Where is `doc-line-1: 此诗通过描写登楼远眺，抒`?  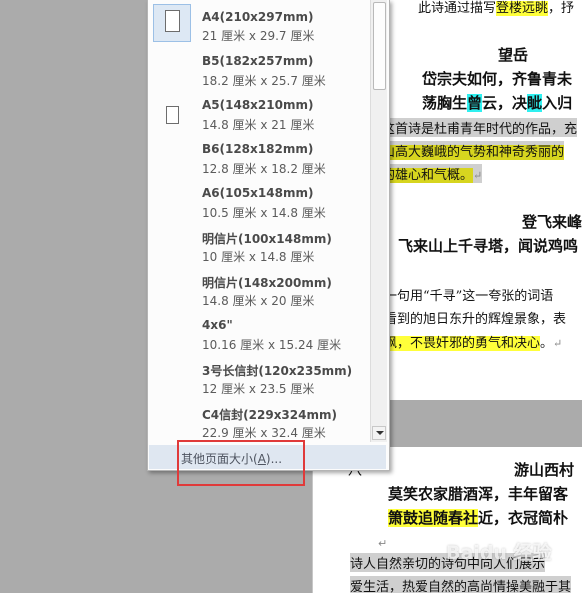
doc-line-1: 此诗通过描写登楼远眺，抒 is located at coordinates (496, 8).